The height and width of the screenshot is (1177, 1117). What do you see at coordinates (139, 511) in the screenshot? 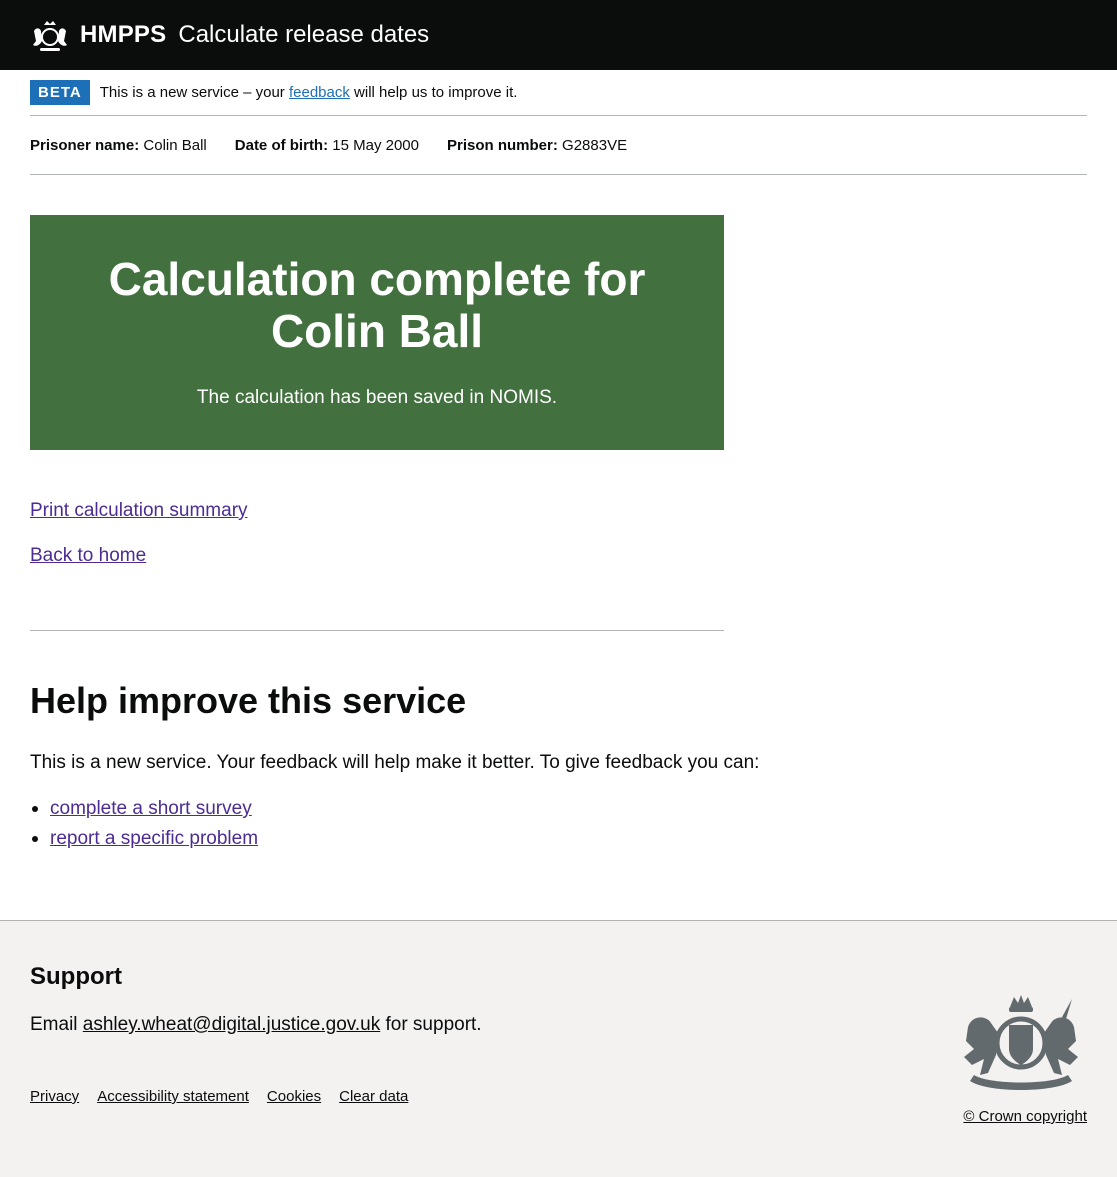
I see `print-summary-link: Print calculation summary` at bounding box center [139, 511].